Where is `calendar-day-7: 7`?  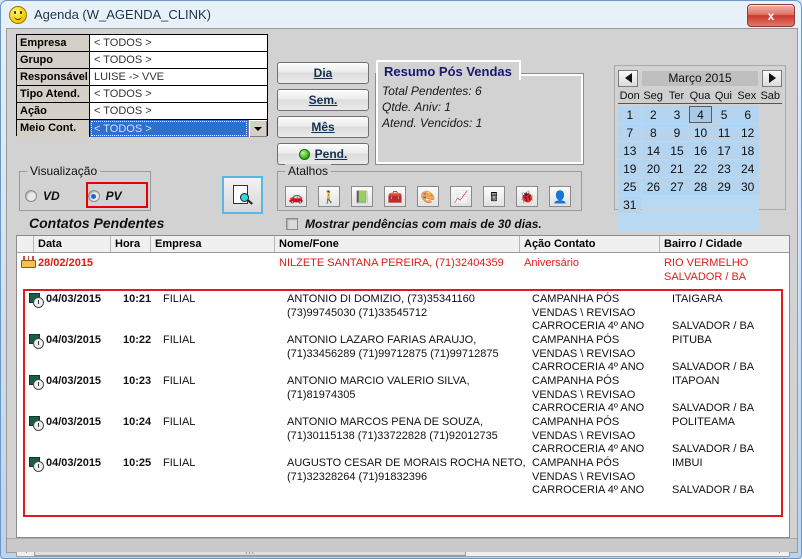 calendar-day-7: 7 is located at coordinates (630, 132).